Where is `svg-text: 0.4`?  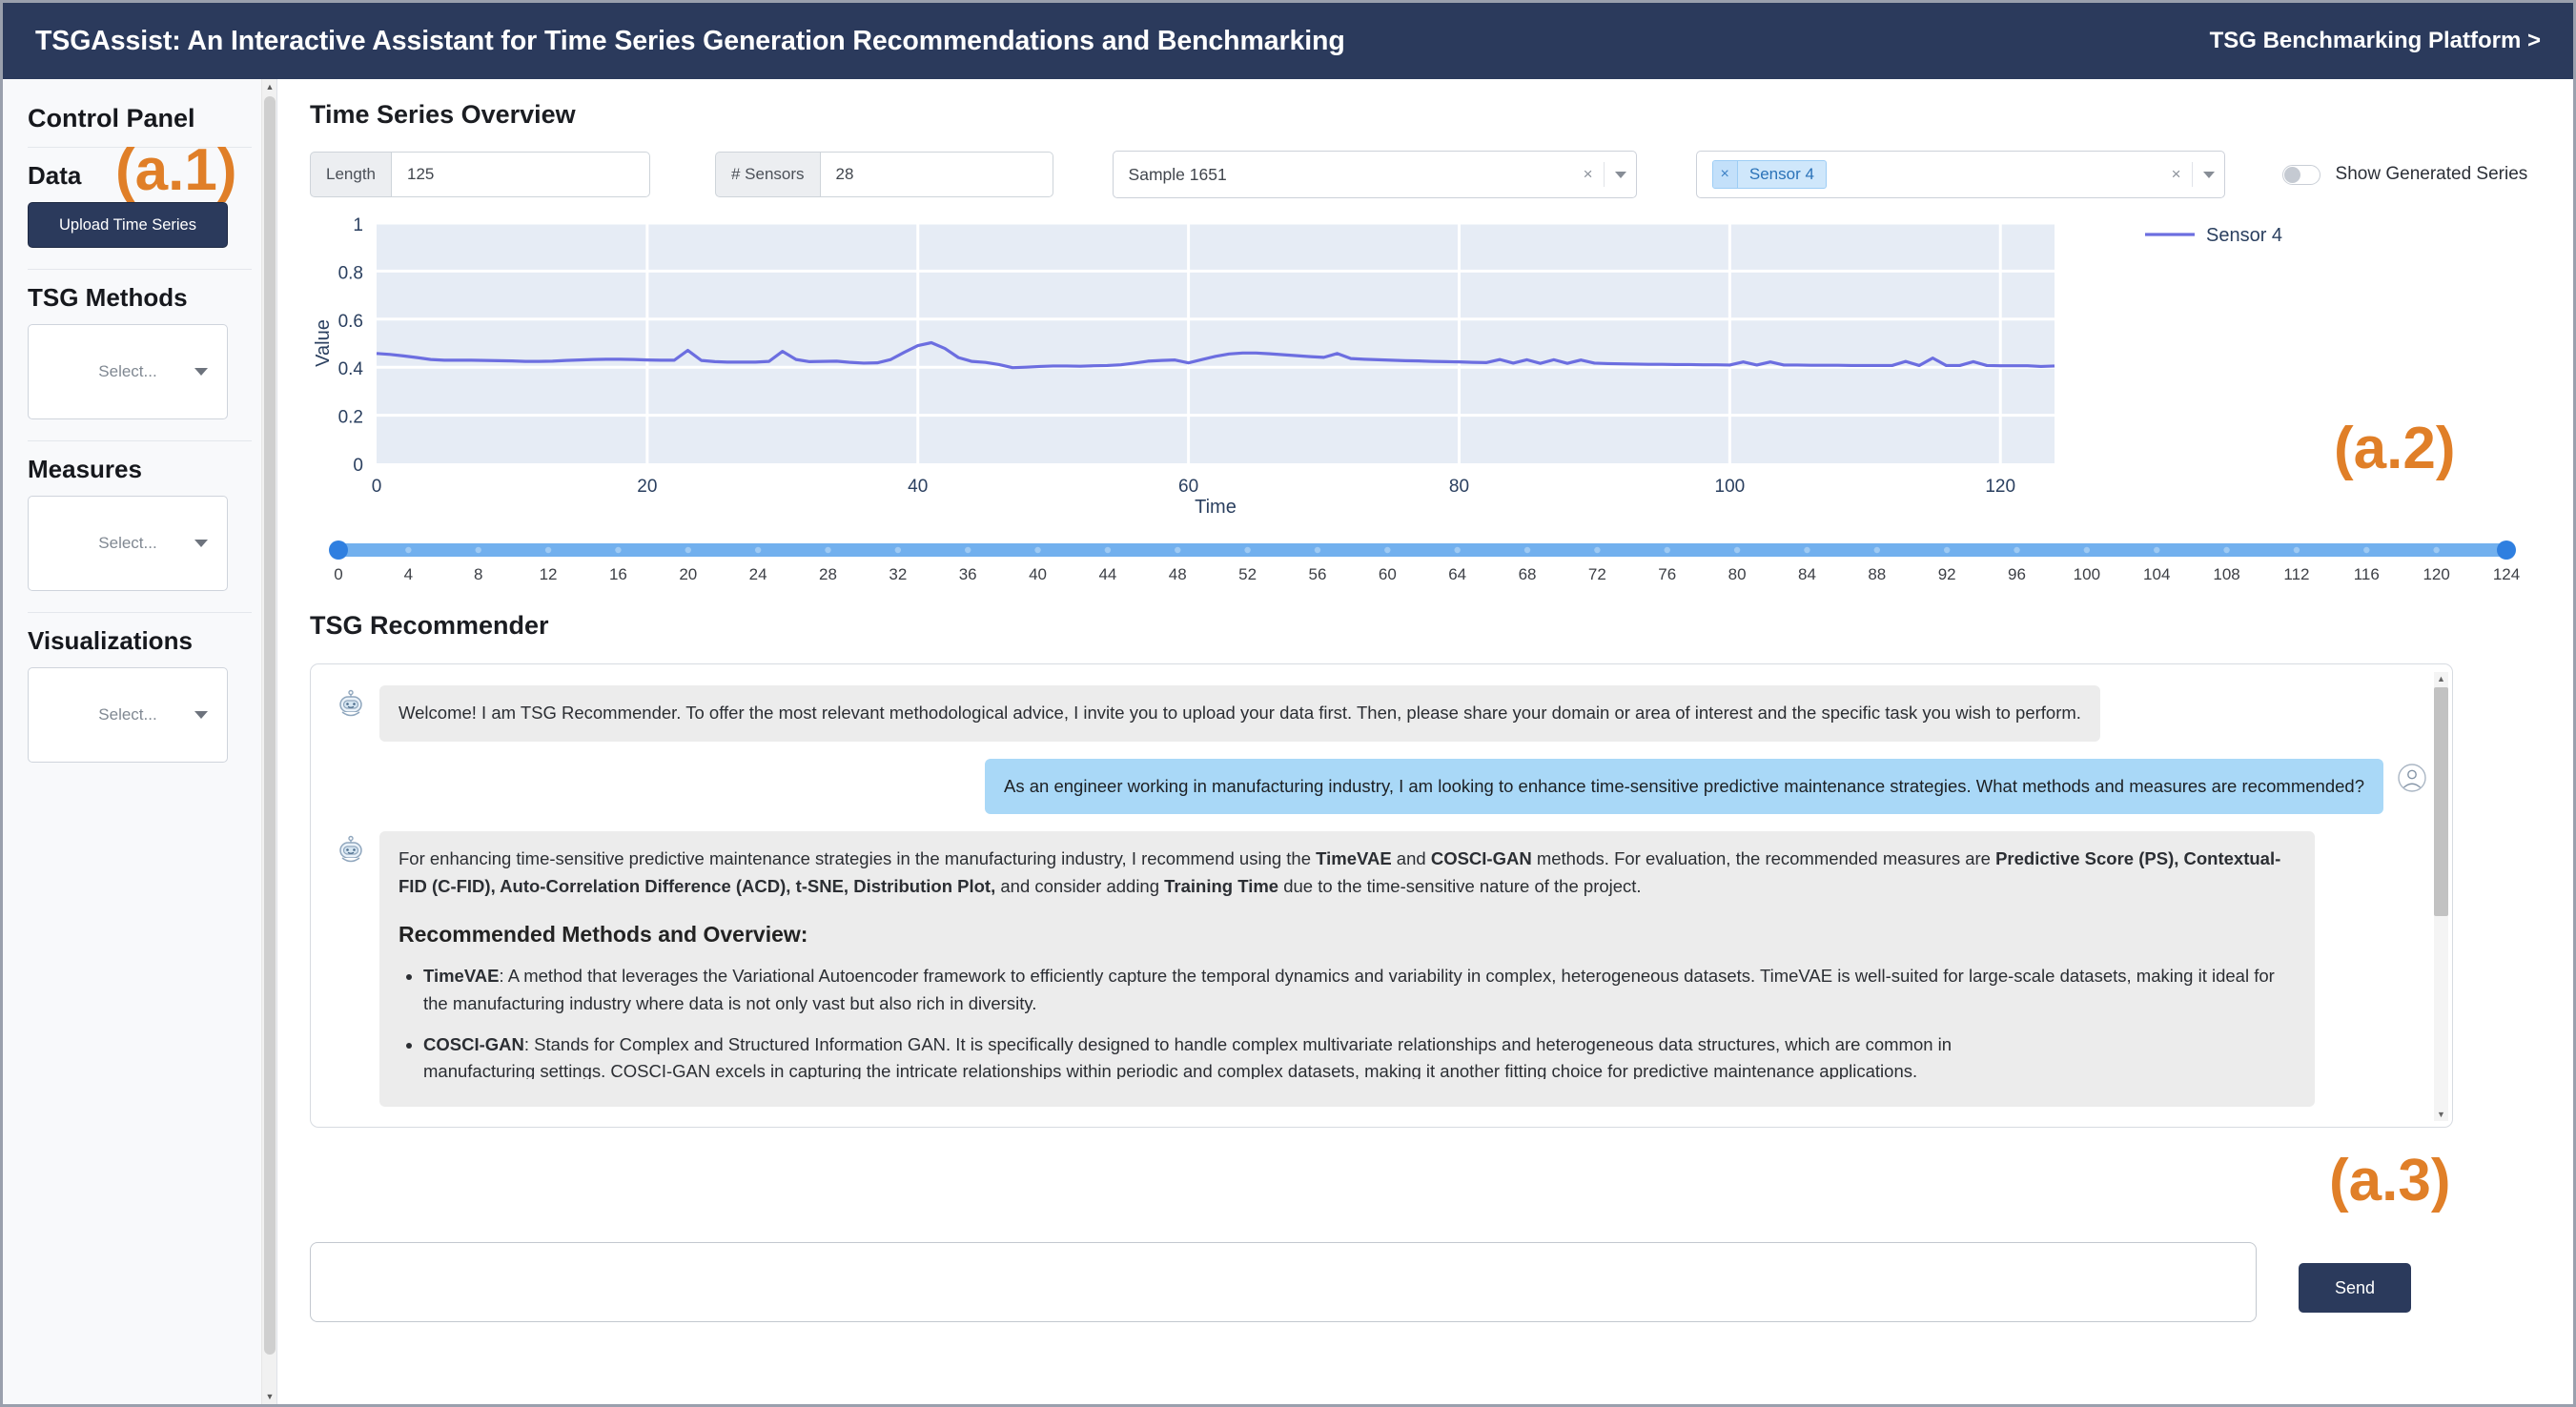 svg-text: 0.4 is located at coordinates (351, 369).